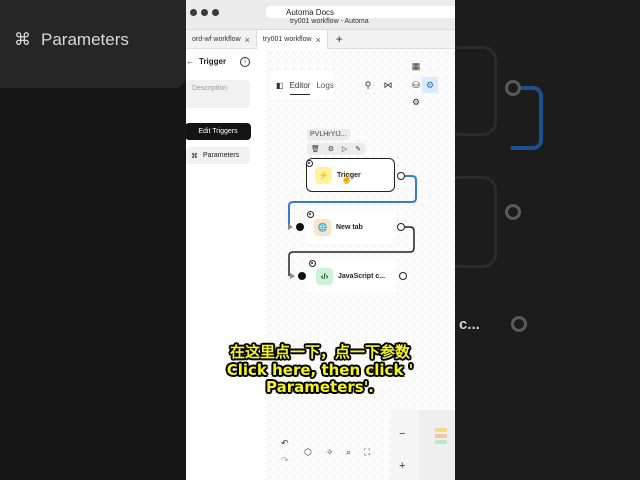 This screenshot has width=640, height=480. Describe the element at coordinates (367, 452) in the screenshot. I see `fullscreen-icon: ⛶` at that location.